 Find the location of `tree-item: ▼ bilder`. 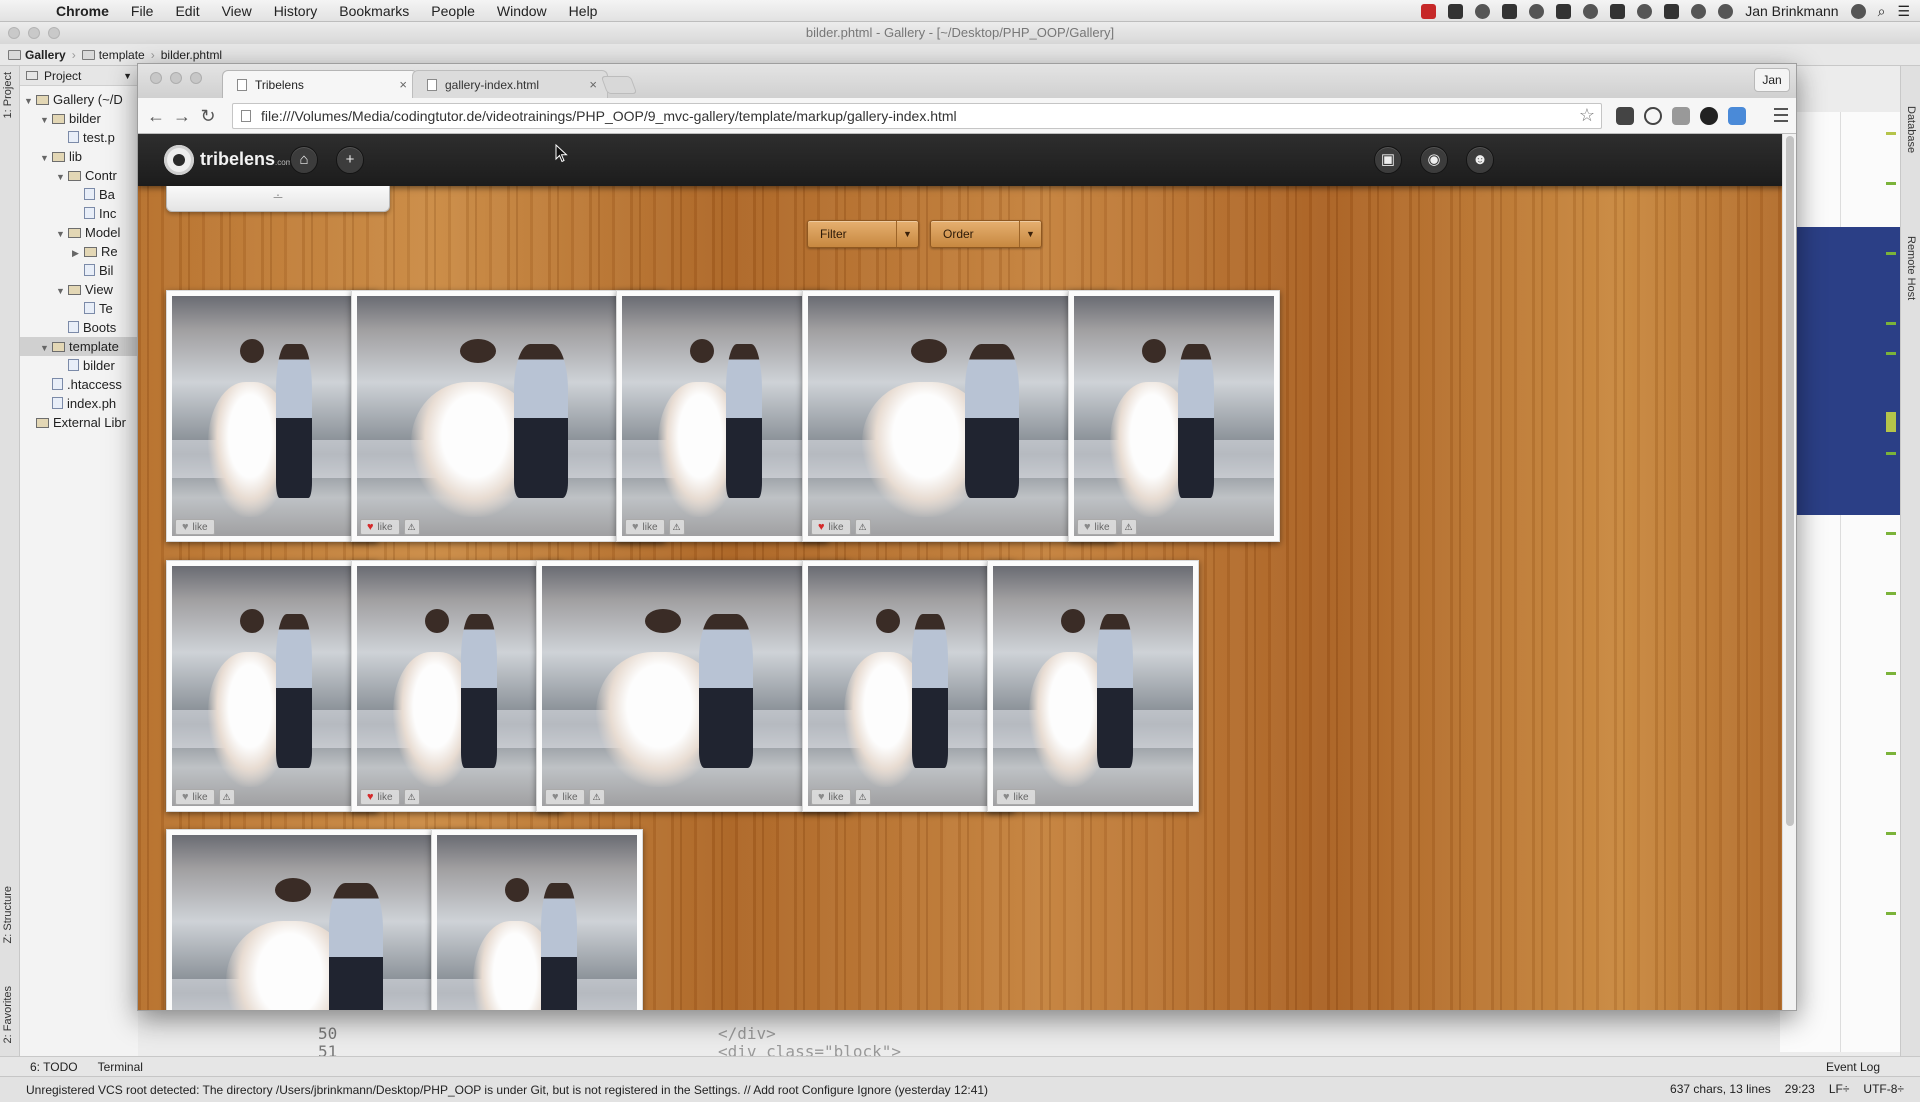

tree-item: ▼ bilder is located at coordinates (79, 118).